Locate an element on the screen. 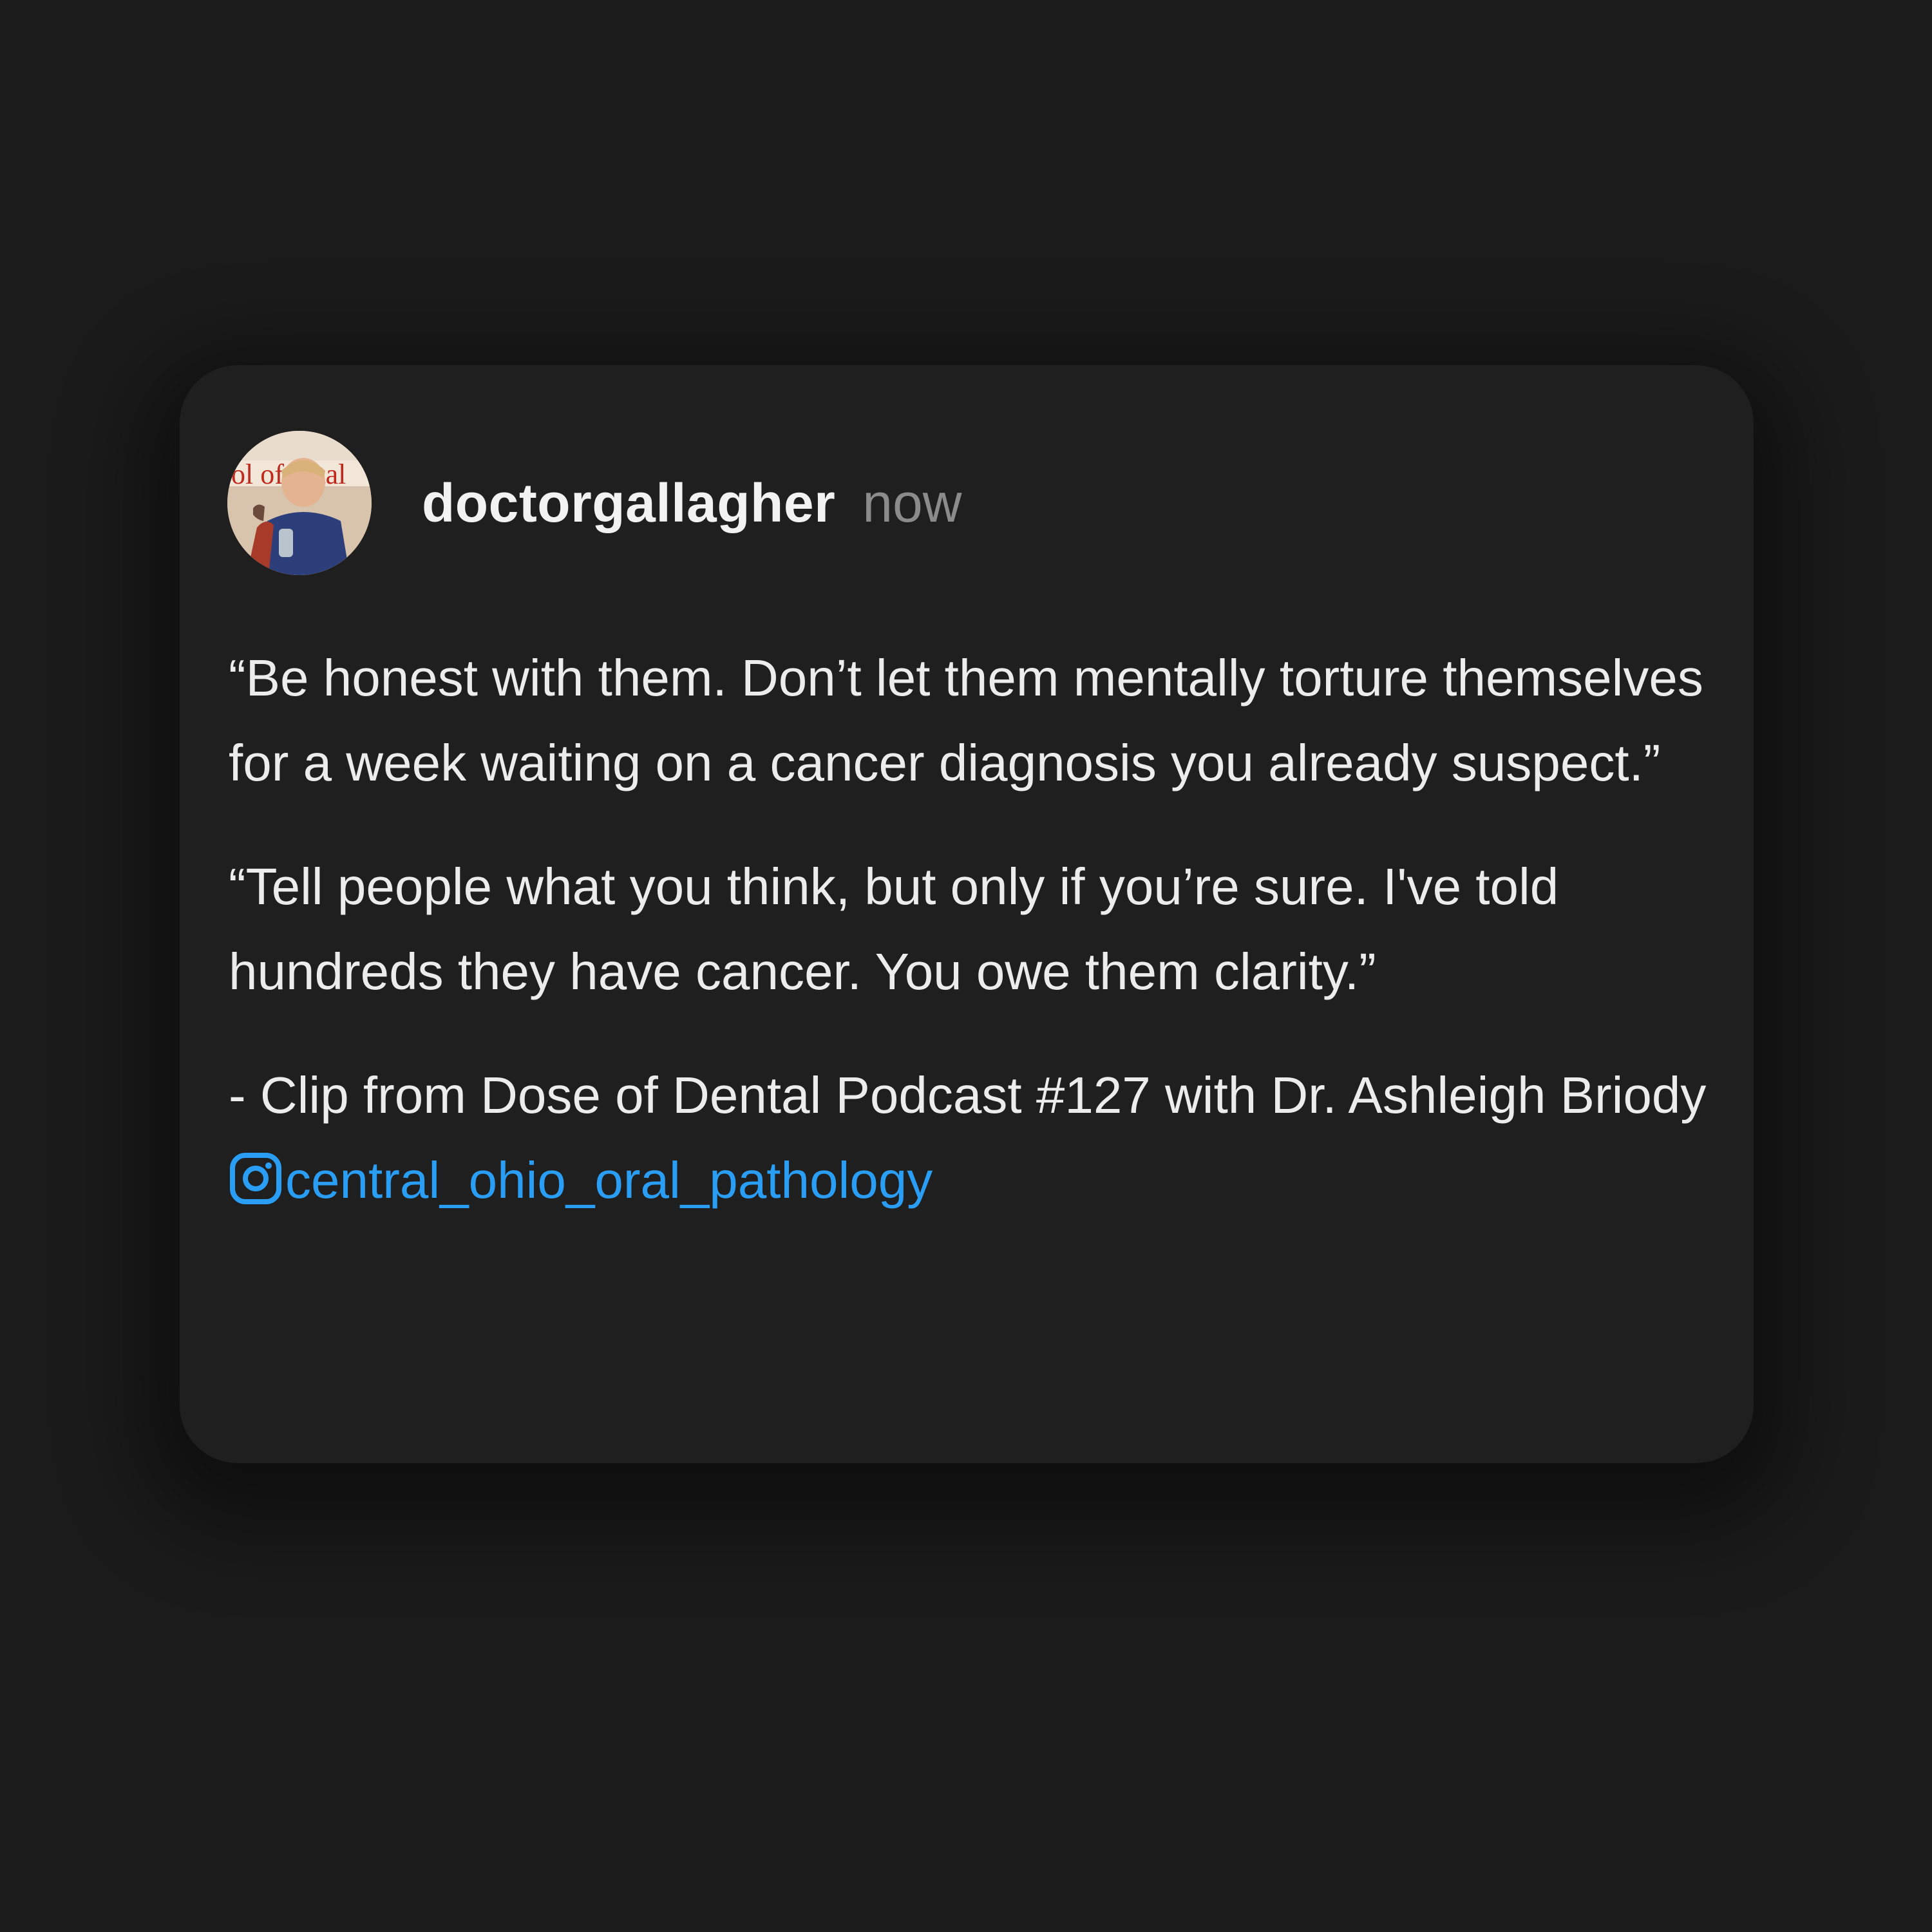  avatar: ol of ental is located at coordinates (299, 503).